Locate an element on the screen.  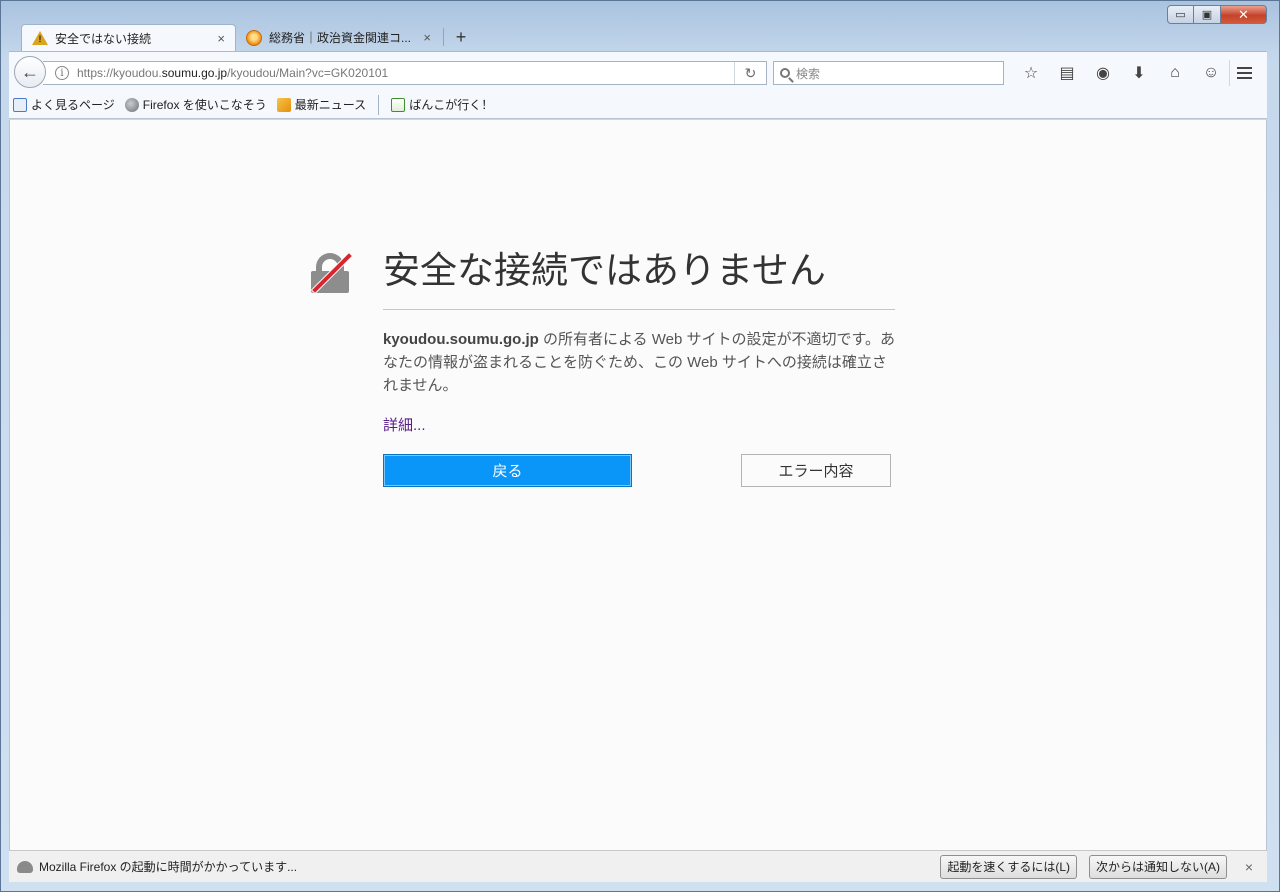
bookmark-most-visited: よく見るページ is located at coordinates (64, 104).